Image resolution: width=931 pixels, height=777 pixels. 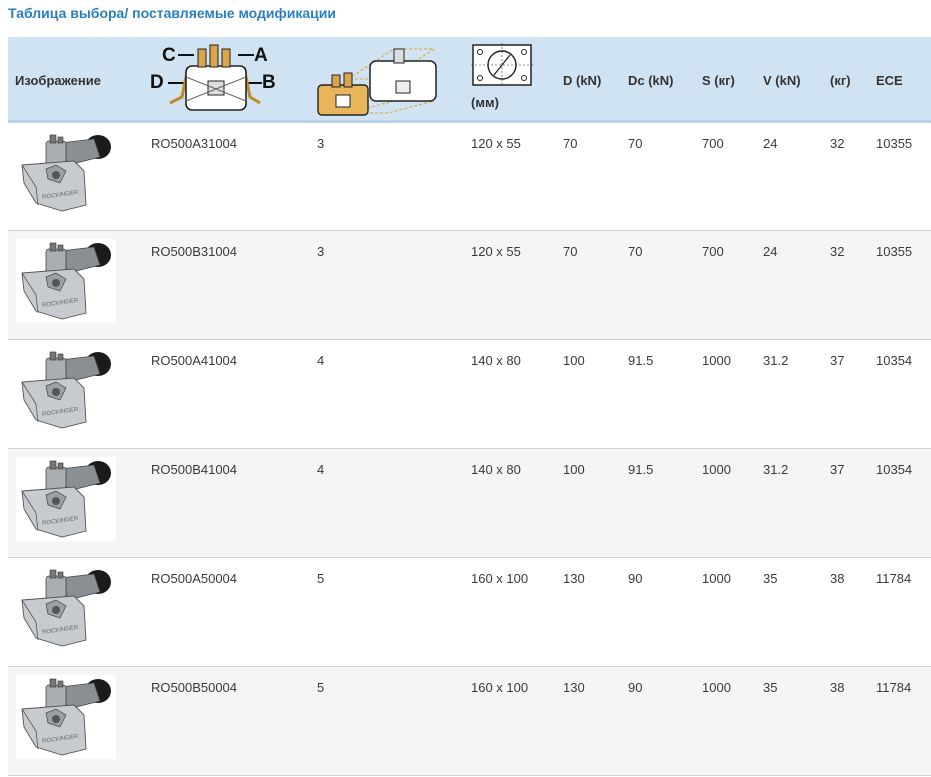 What do you see at coordinates (651, 80) in the screenshot?
I see `header-dc: Dc (kN)` at bounding box center [651, 80].